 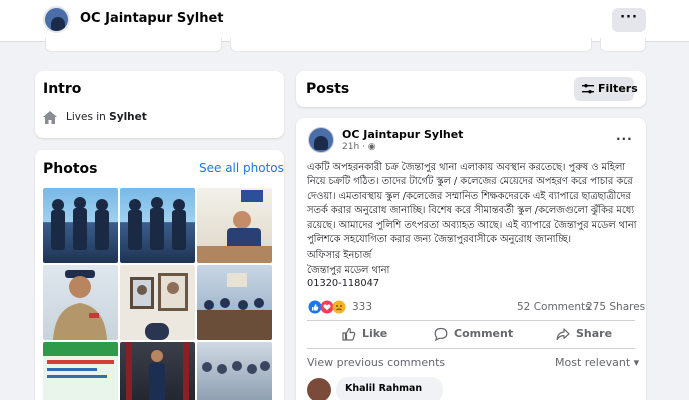 I want to click on intro-title: Intro, so click(x=62, y=89).